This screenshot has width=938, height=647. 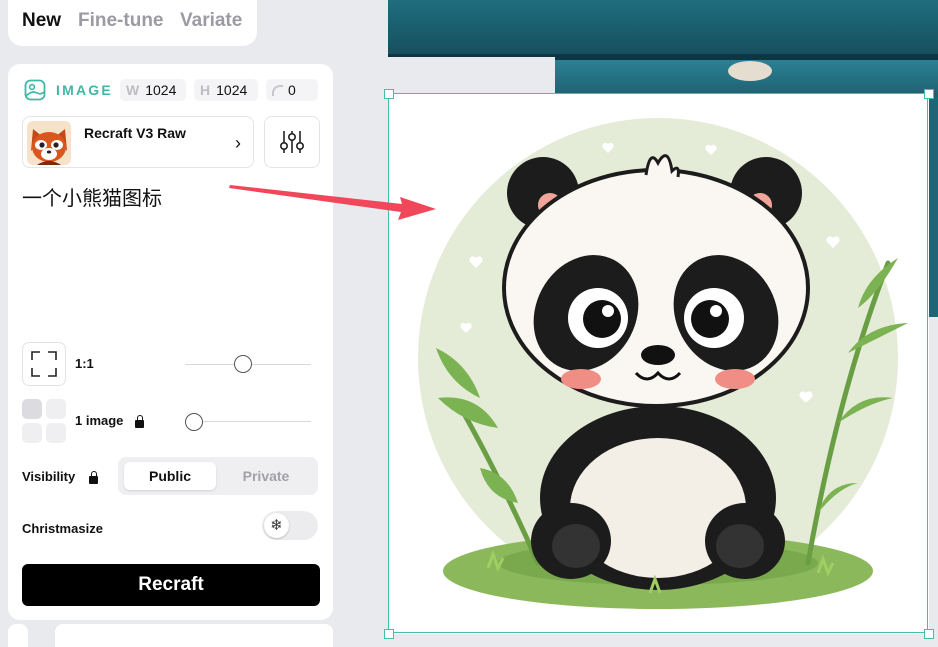 I want to click on red-panda-avatar, so click(x=49, y=143).